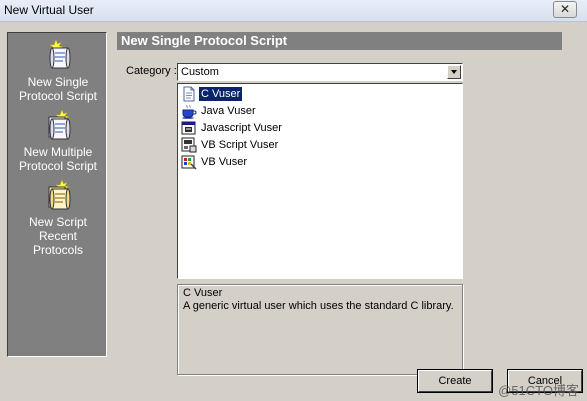  What do you see at coordinates (58, 89) in the screenshot?
I see `sidebar-item-label: New Single Protocol Script` at bounding box center [58, 89].